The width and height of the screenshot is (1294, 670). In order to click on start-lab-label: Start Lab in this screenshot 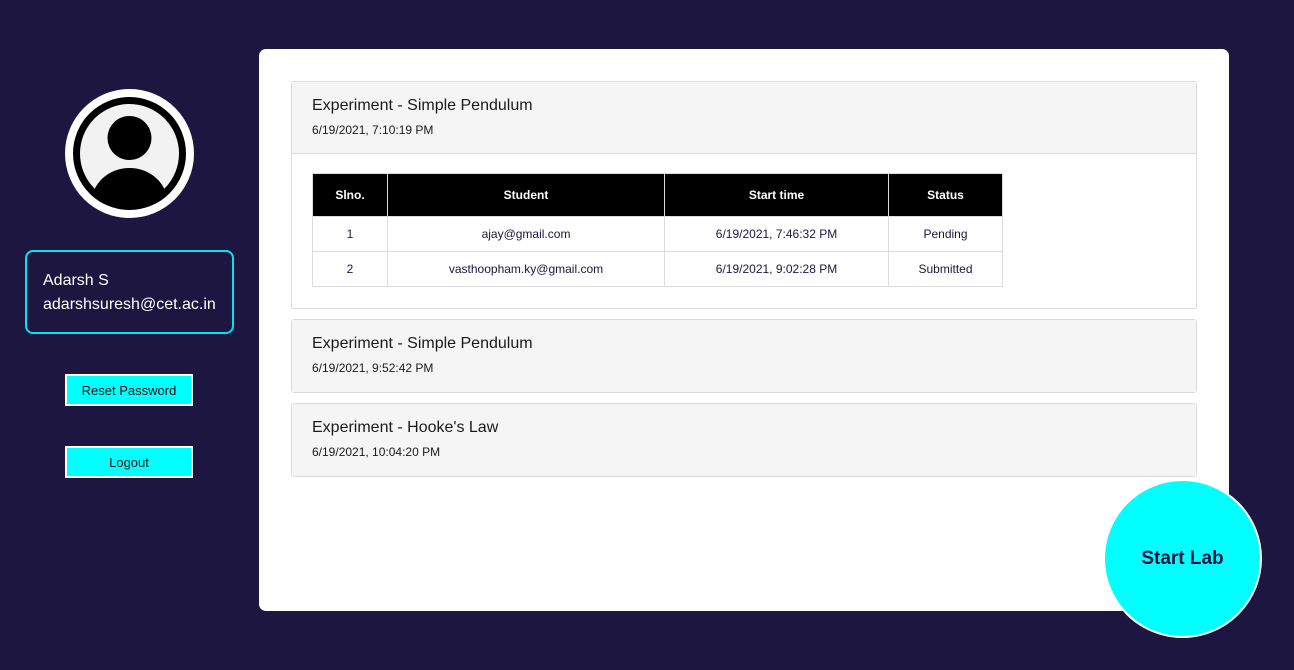, I will do `click(1182, 558)`.